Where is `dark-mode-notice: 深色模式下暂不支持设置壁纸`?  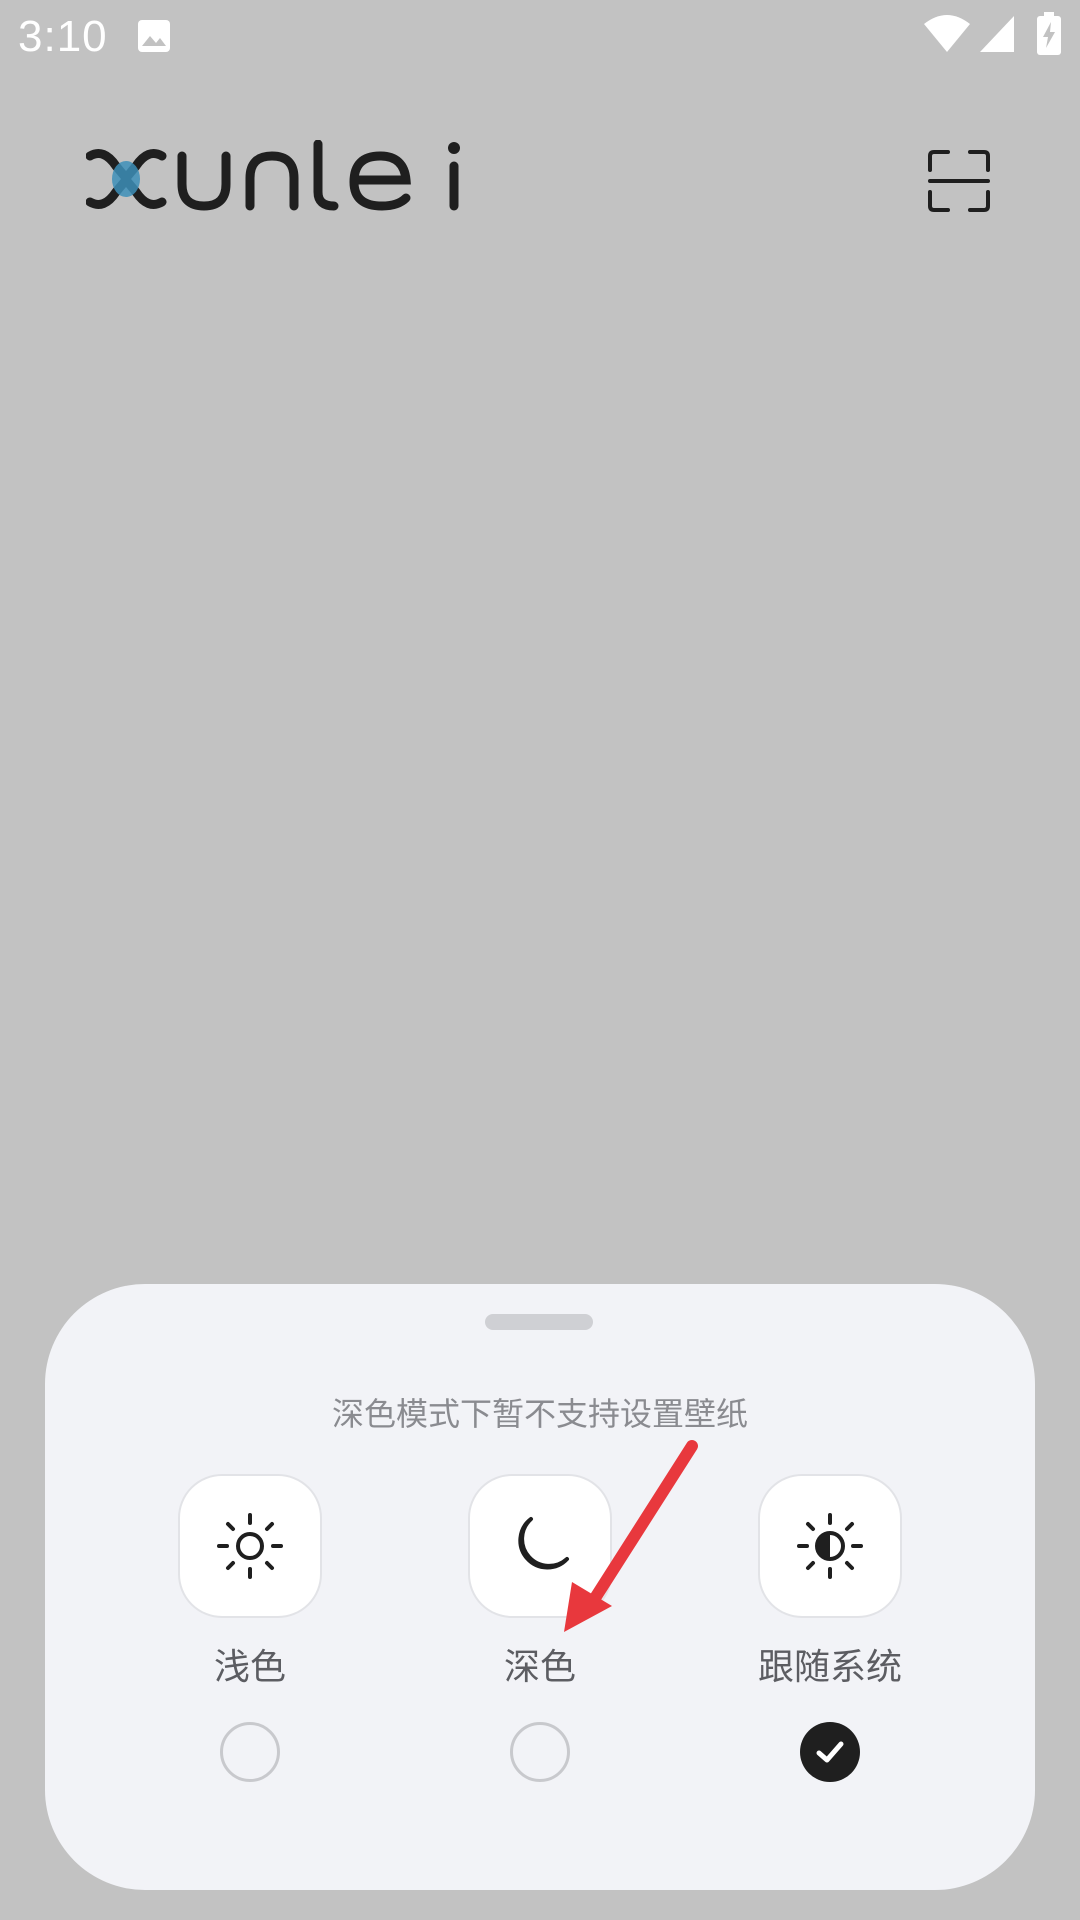 dark-mode-notice: 深色模式下暂不支持设置壁纸 is located at coordinates (539, 1414).